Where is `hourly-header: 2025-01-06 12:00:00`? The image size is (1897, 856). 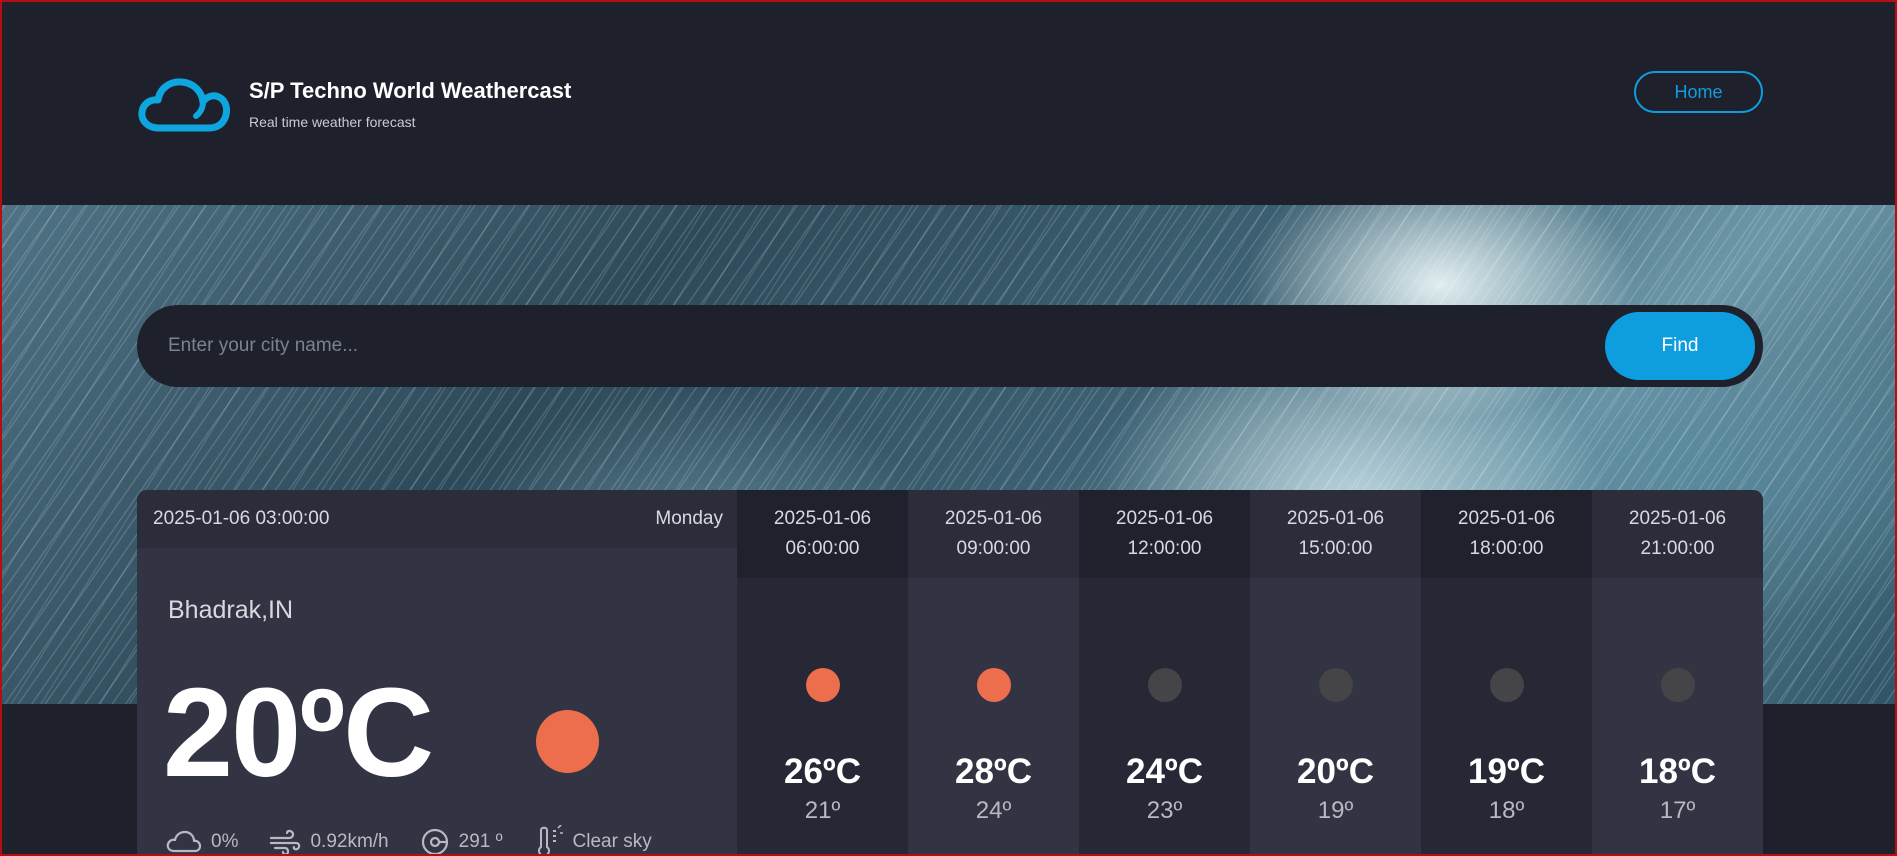 hourly-header: 2025-01-06 12:00:00 is located at coordinates (1164, 534).